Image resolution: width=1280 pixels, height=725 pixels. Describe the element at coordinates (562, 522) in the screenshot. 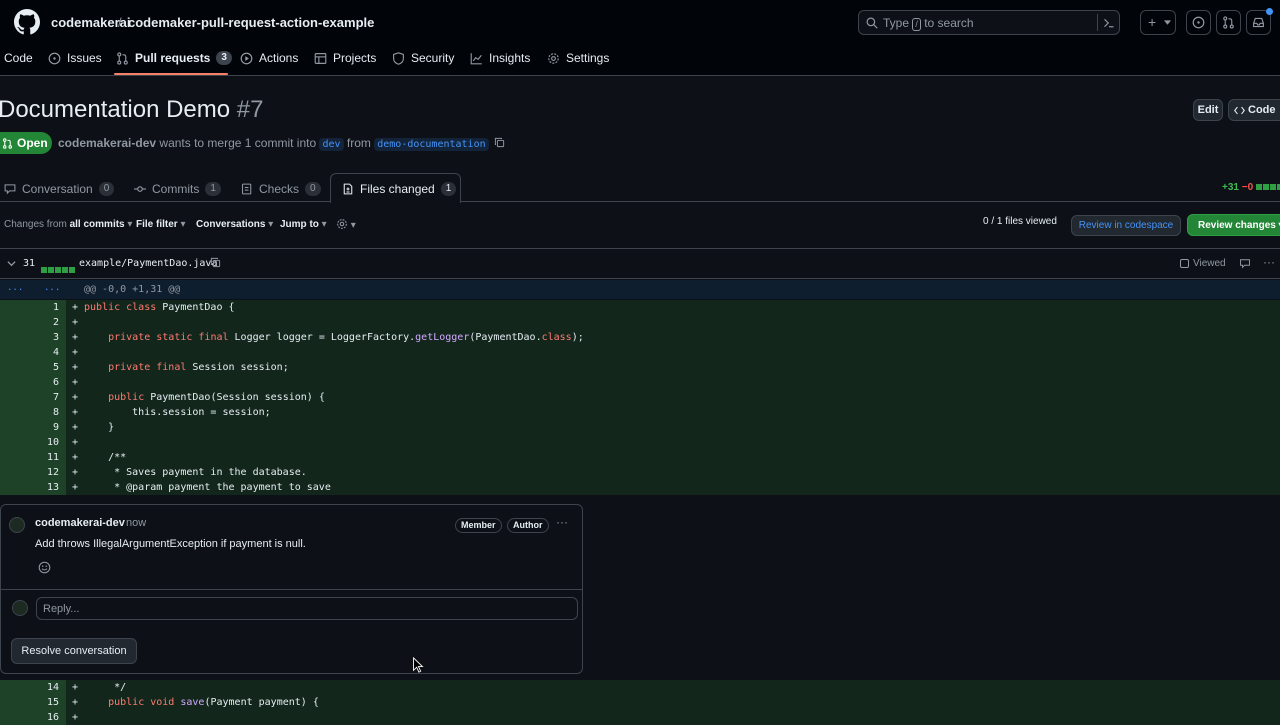

I see `comment-more-icon: ···` at that location.